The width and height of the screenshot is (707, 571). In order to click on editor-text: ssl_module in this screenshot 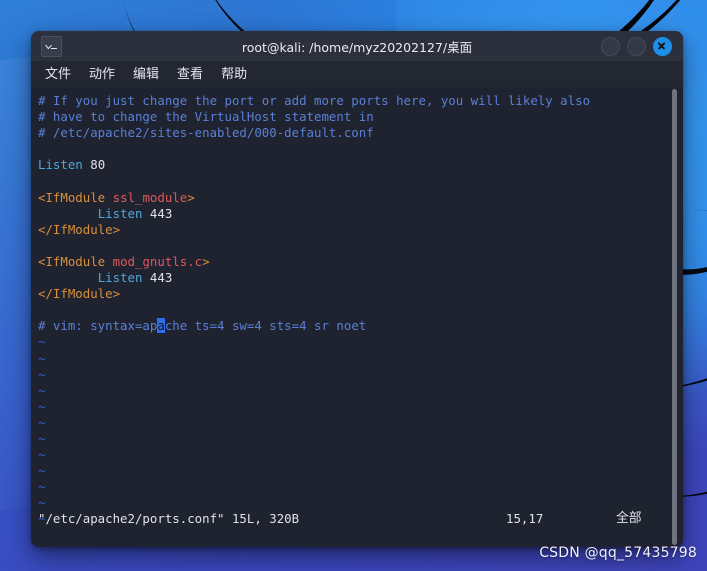, I will do `click(150, 197)`.